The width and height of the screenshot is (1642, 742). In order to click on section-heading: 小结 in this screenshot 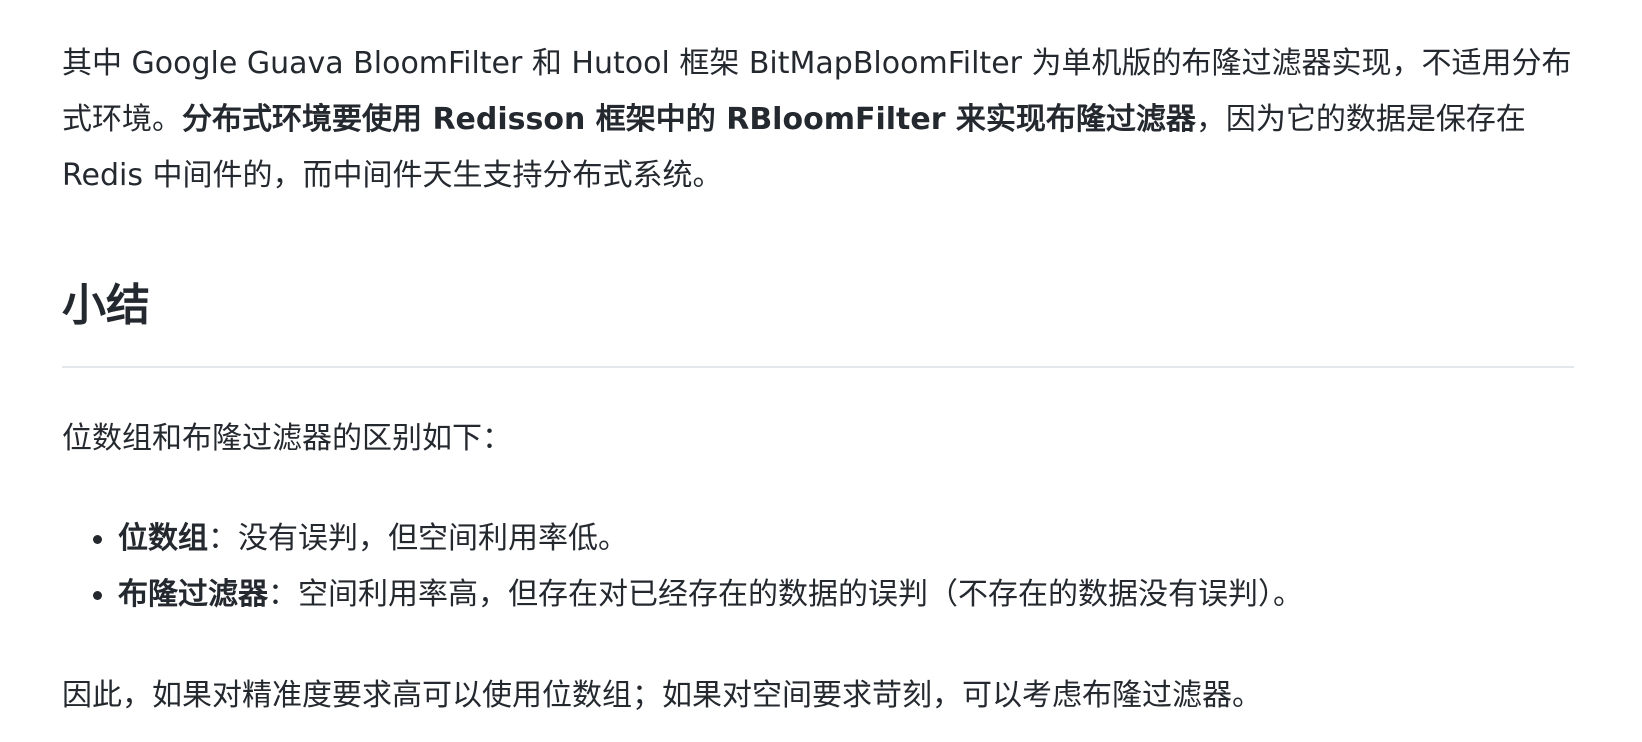, I will do `click(106, 305)`.